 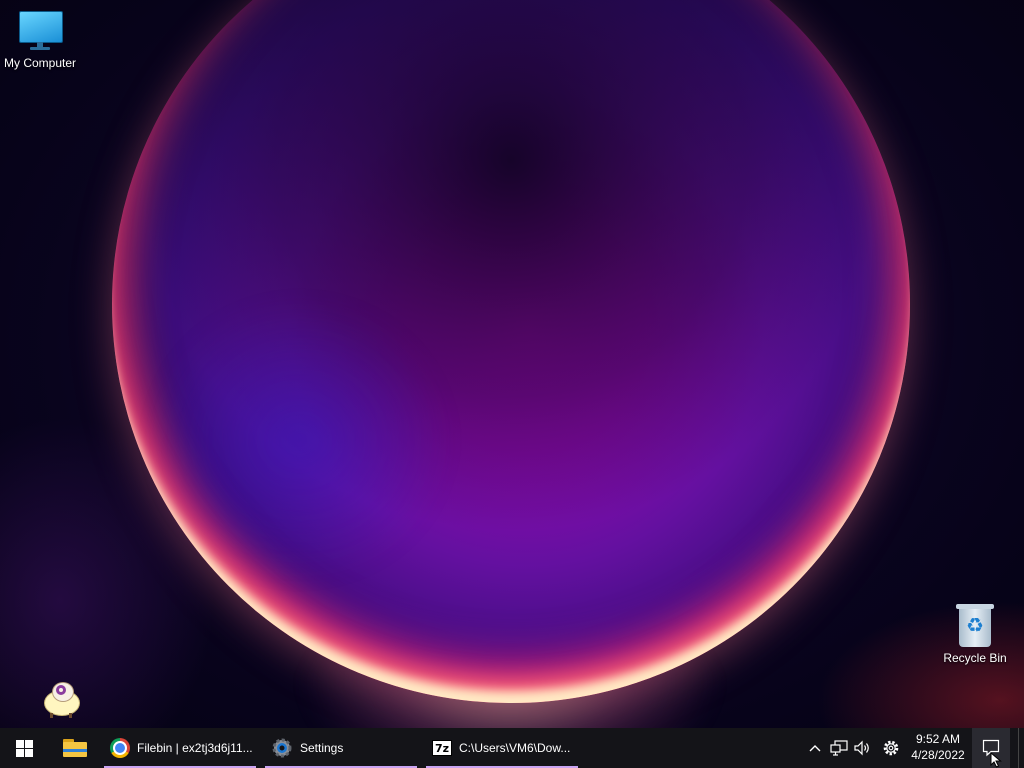 I want to click on tray-settings-button, so click(x=891, y=748).